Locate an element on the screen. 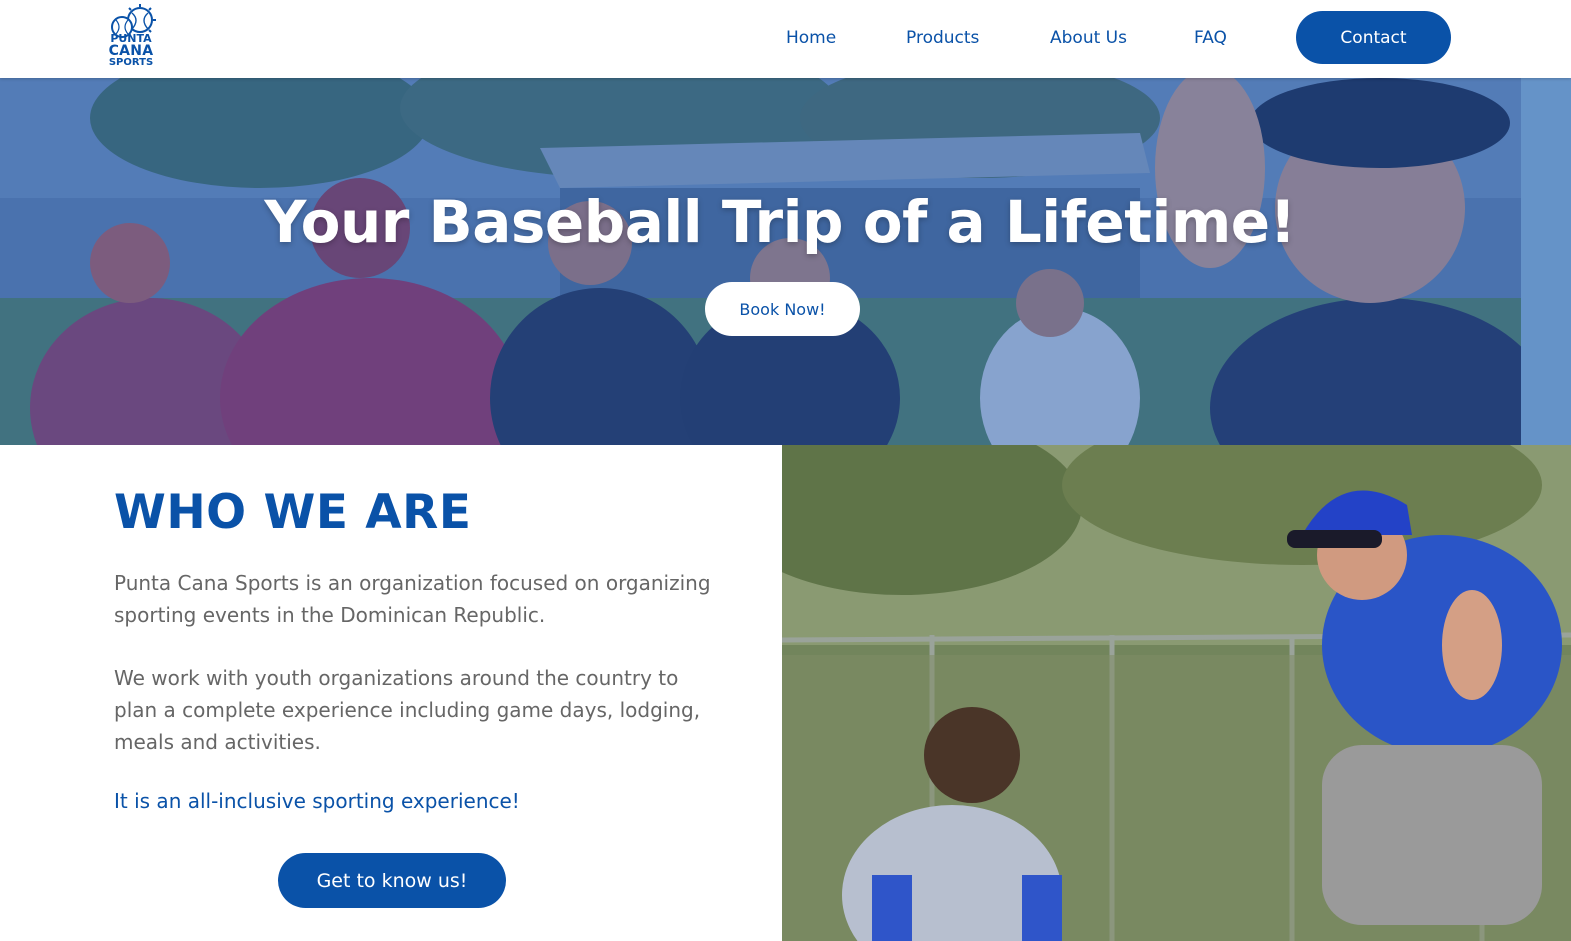  logo-wordmark: PUNTA CANA SPORTS is located at coordinates (131, 50).